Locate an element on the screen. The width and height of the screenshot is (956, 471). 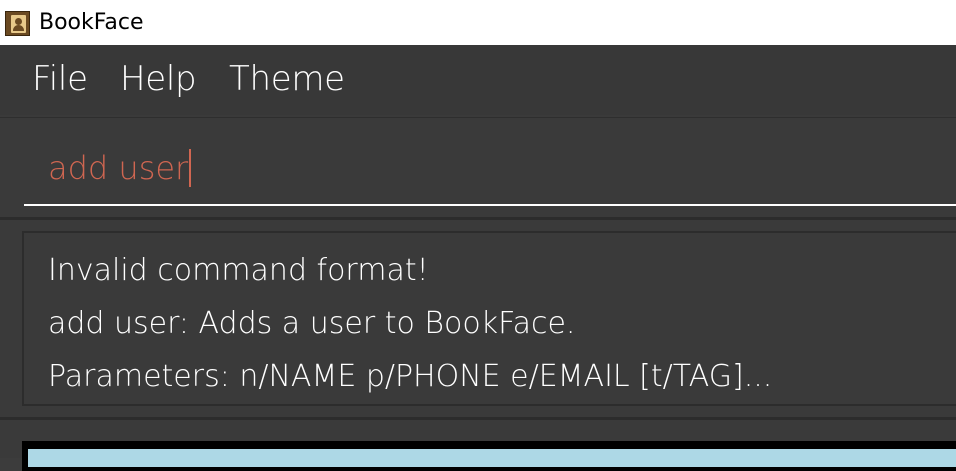
command-input-text: add user is located at coordinates (120, 168).